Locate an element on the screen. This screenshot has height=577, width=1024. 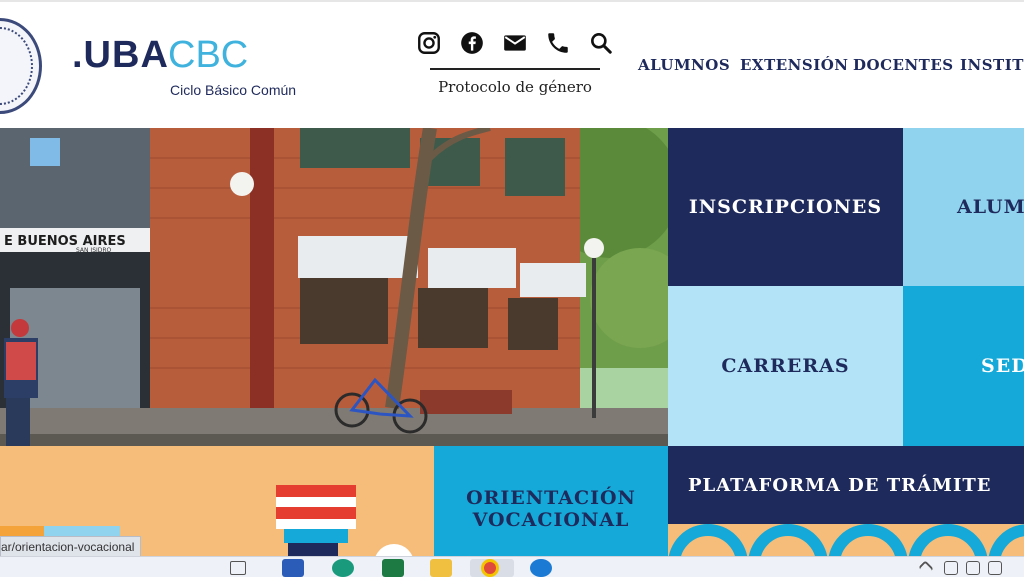
edge-icon is located at coordinates (343, 568).